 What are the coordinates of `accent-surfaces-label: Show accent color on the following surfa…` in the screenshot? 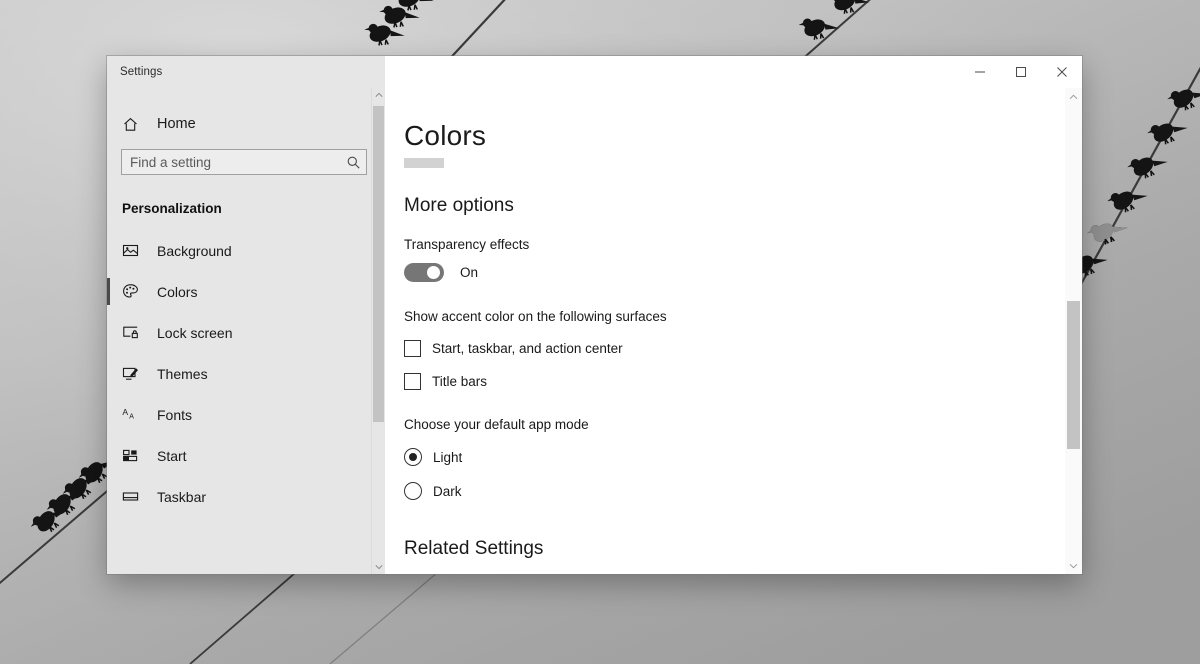 It's located at (535, 317).